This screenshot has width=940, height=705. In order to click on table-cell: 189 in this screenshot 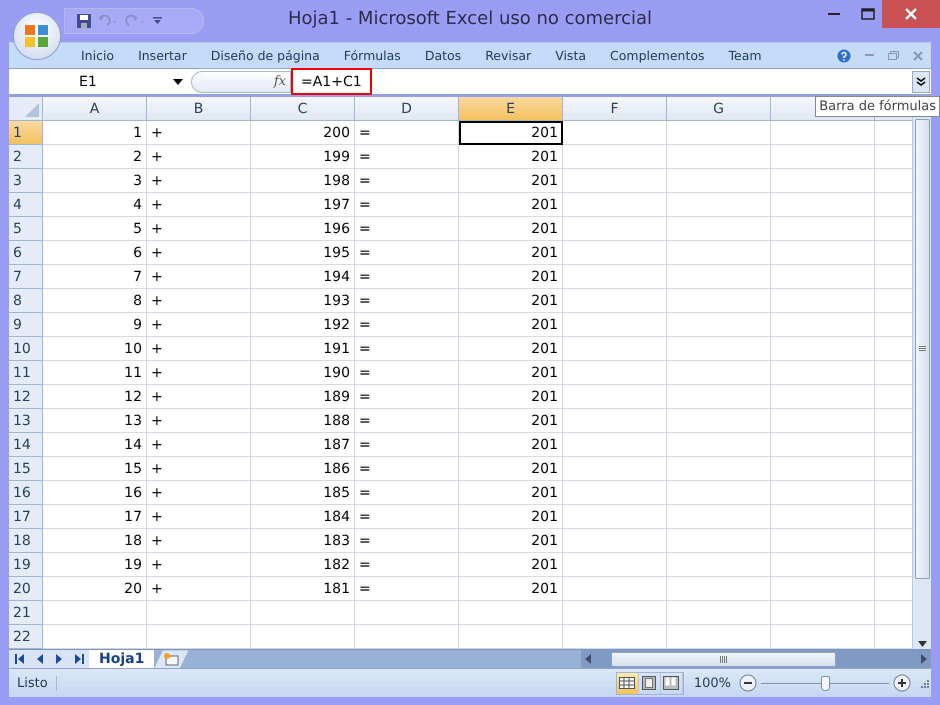, I will do `click(303, 397)`.